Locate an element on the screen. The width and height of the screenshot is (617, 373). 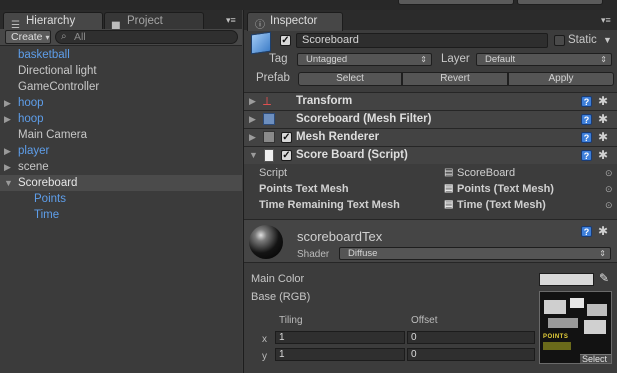
hierarchy-item-hoop-1: ▶ hoop is located at coordinates (121, 103).